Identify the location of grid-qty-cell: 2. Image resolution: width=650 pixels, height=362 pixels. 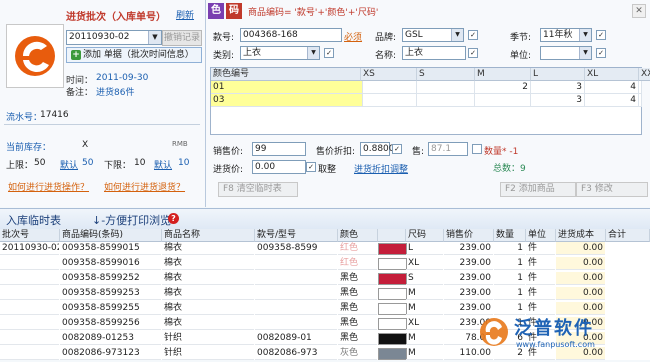
(503, 87).